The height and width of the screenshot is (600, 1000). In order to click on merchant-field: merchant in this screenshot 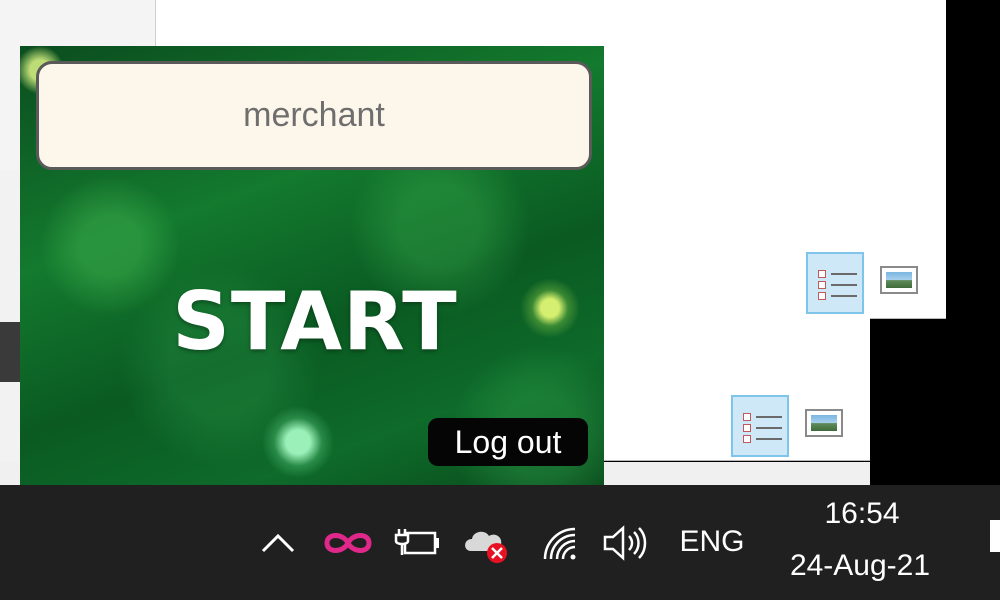, I will do `click(314, 115)`.